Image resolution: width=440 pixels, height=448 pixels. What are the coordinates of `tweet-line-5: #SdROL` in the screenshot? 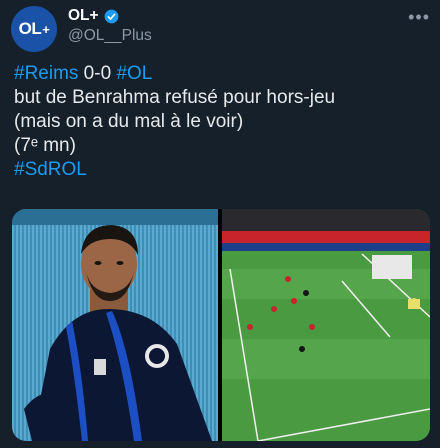 It's located at (224, 170).